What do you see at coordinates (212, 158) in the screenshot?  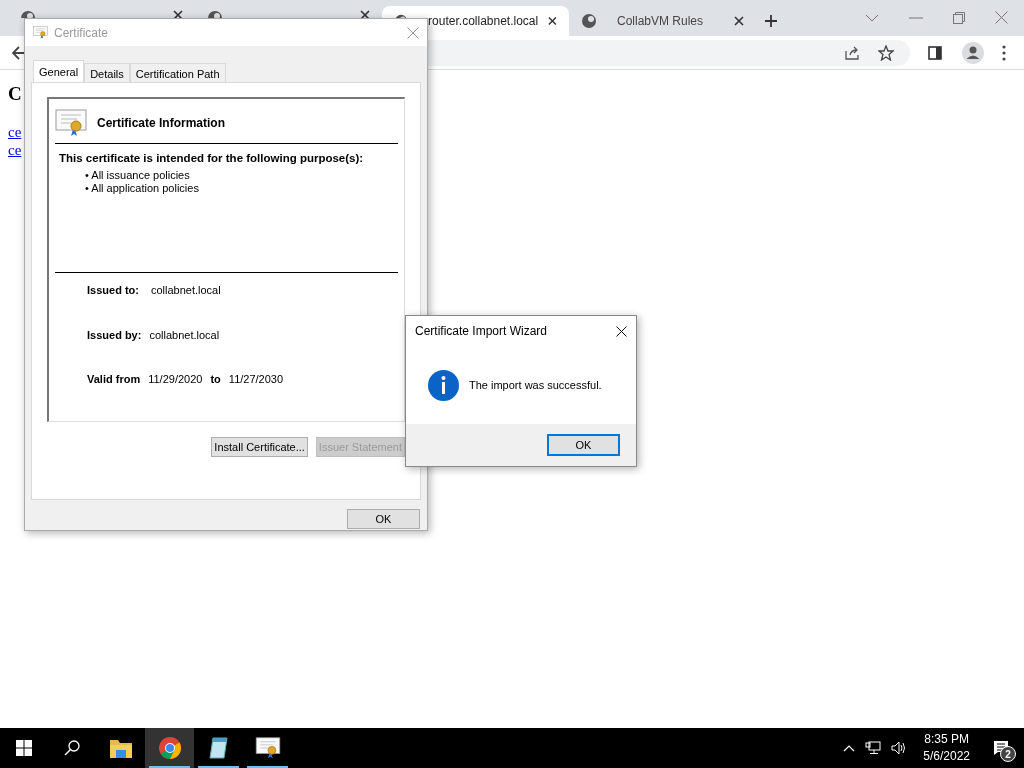 I see `purpose-heading: This certificate is intended for the following purpose(s):` at bounding box center [212, 158].